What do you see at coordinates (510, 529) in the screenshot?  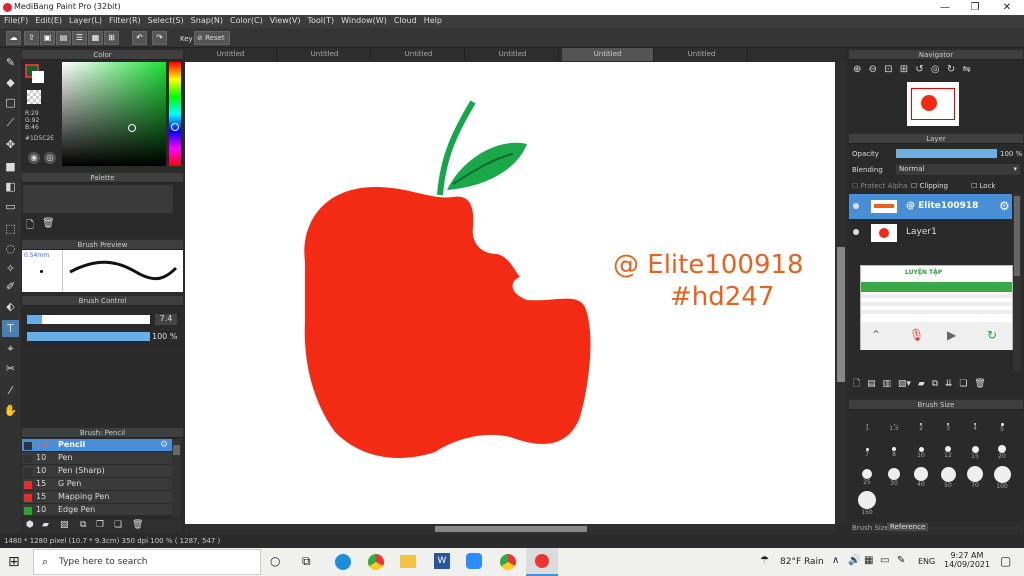 I see `canvas-horizontal-scrollbar` at bounding box center [510, 529].